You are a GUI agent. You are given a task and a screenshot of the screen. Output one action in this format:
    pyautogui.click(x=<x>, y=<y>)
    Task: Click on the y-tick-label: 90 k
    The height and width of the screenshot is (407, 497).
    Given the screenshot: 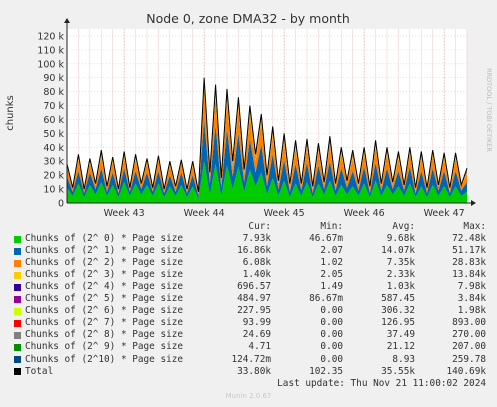 What is the action you would take?
    pyautogui.click(x=53, y=78)
    